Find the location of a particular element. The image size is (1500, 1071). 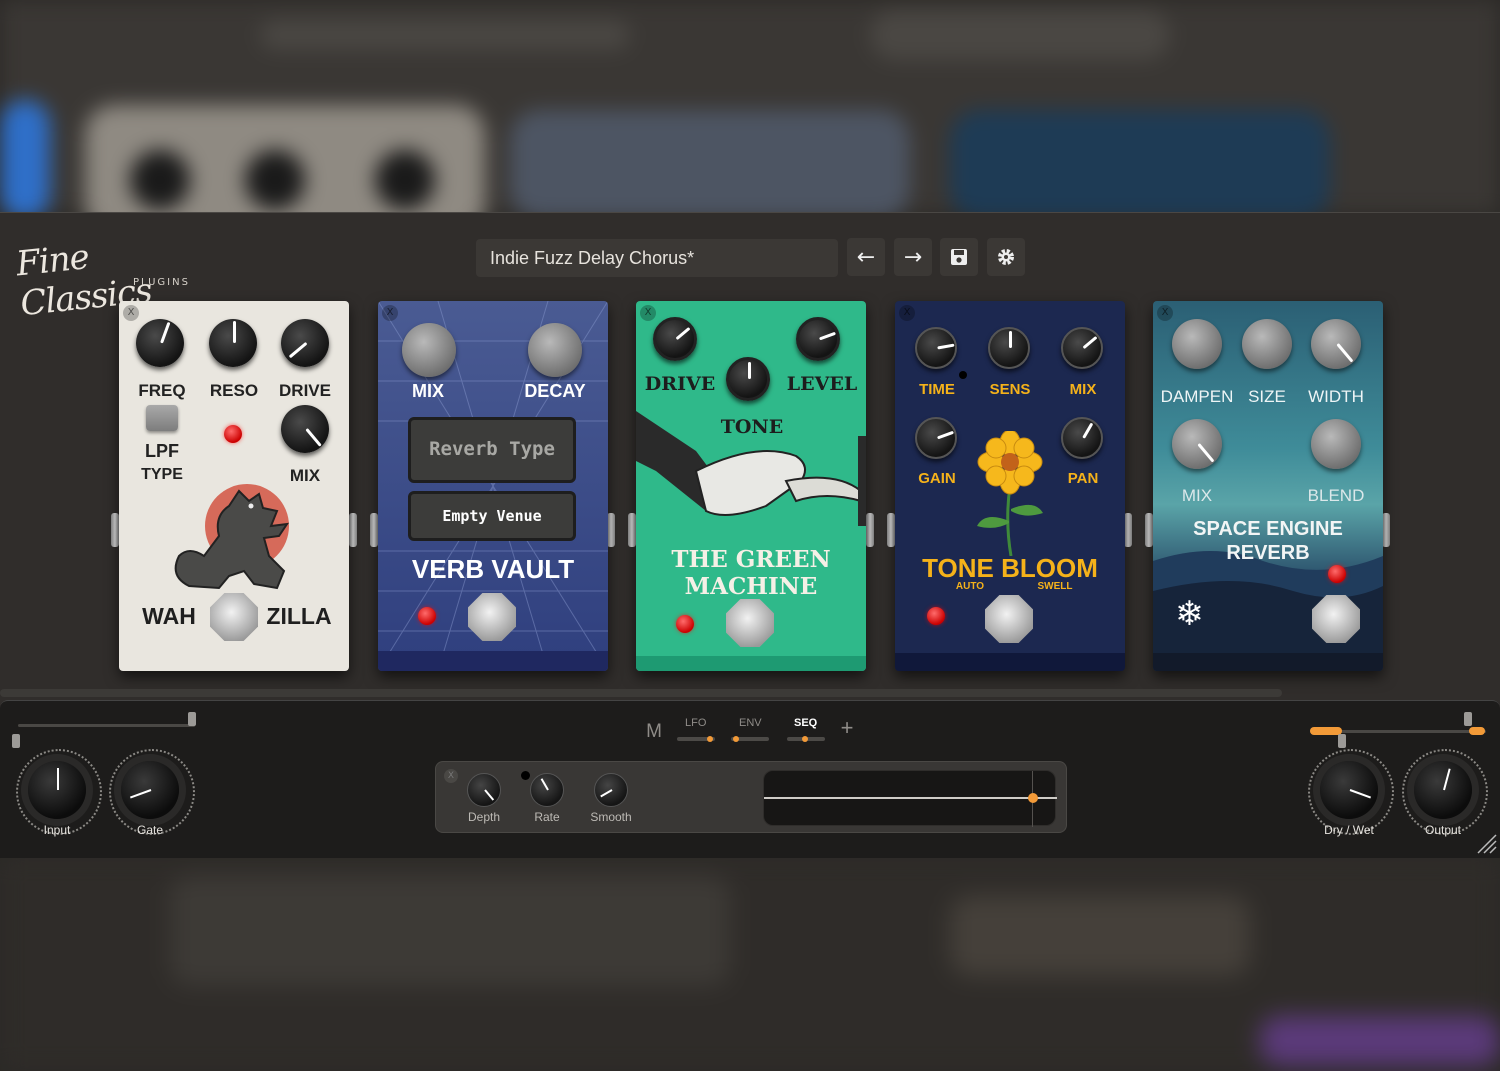

env-amount-bar is located at coordinates (750, 739).